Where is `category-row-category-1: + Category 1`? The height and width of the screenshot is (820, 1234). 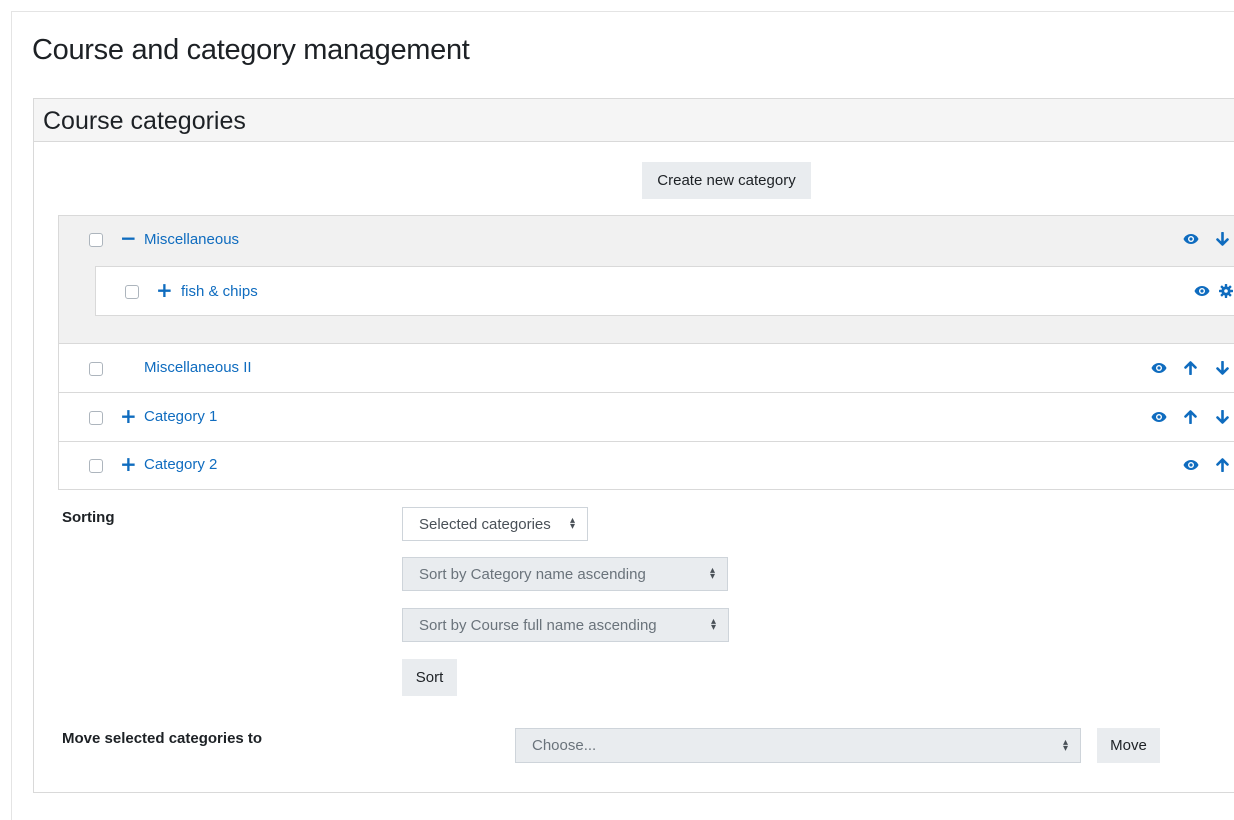
category-row-category-1: + Category 1 is located at coordinates (646, 417).